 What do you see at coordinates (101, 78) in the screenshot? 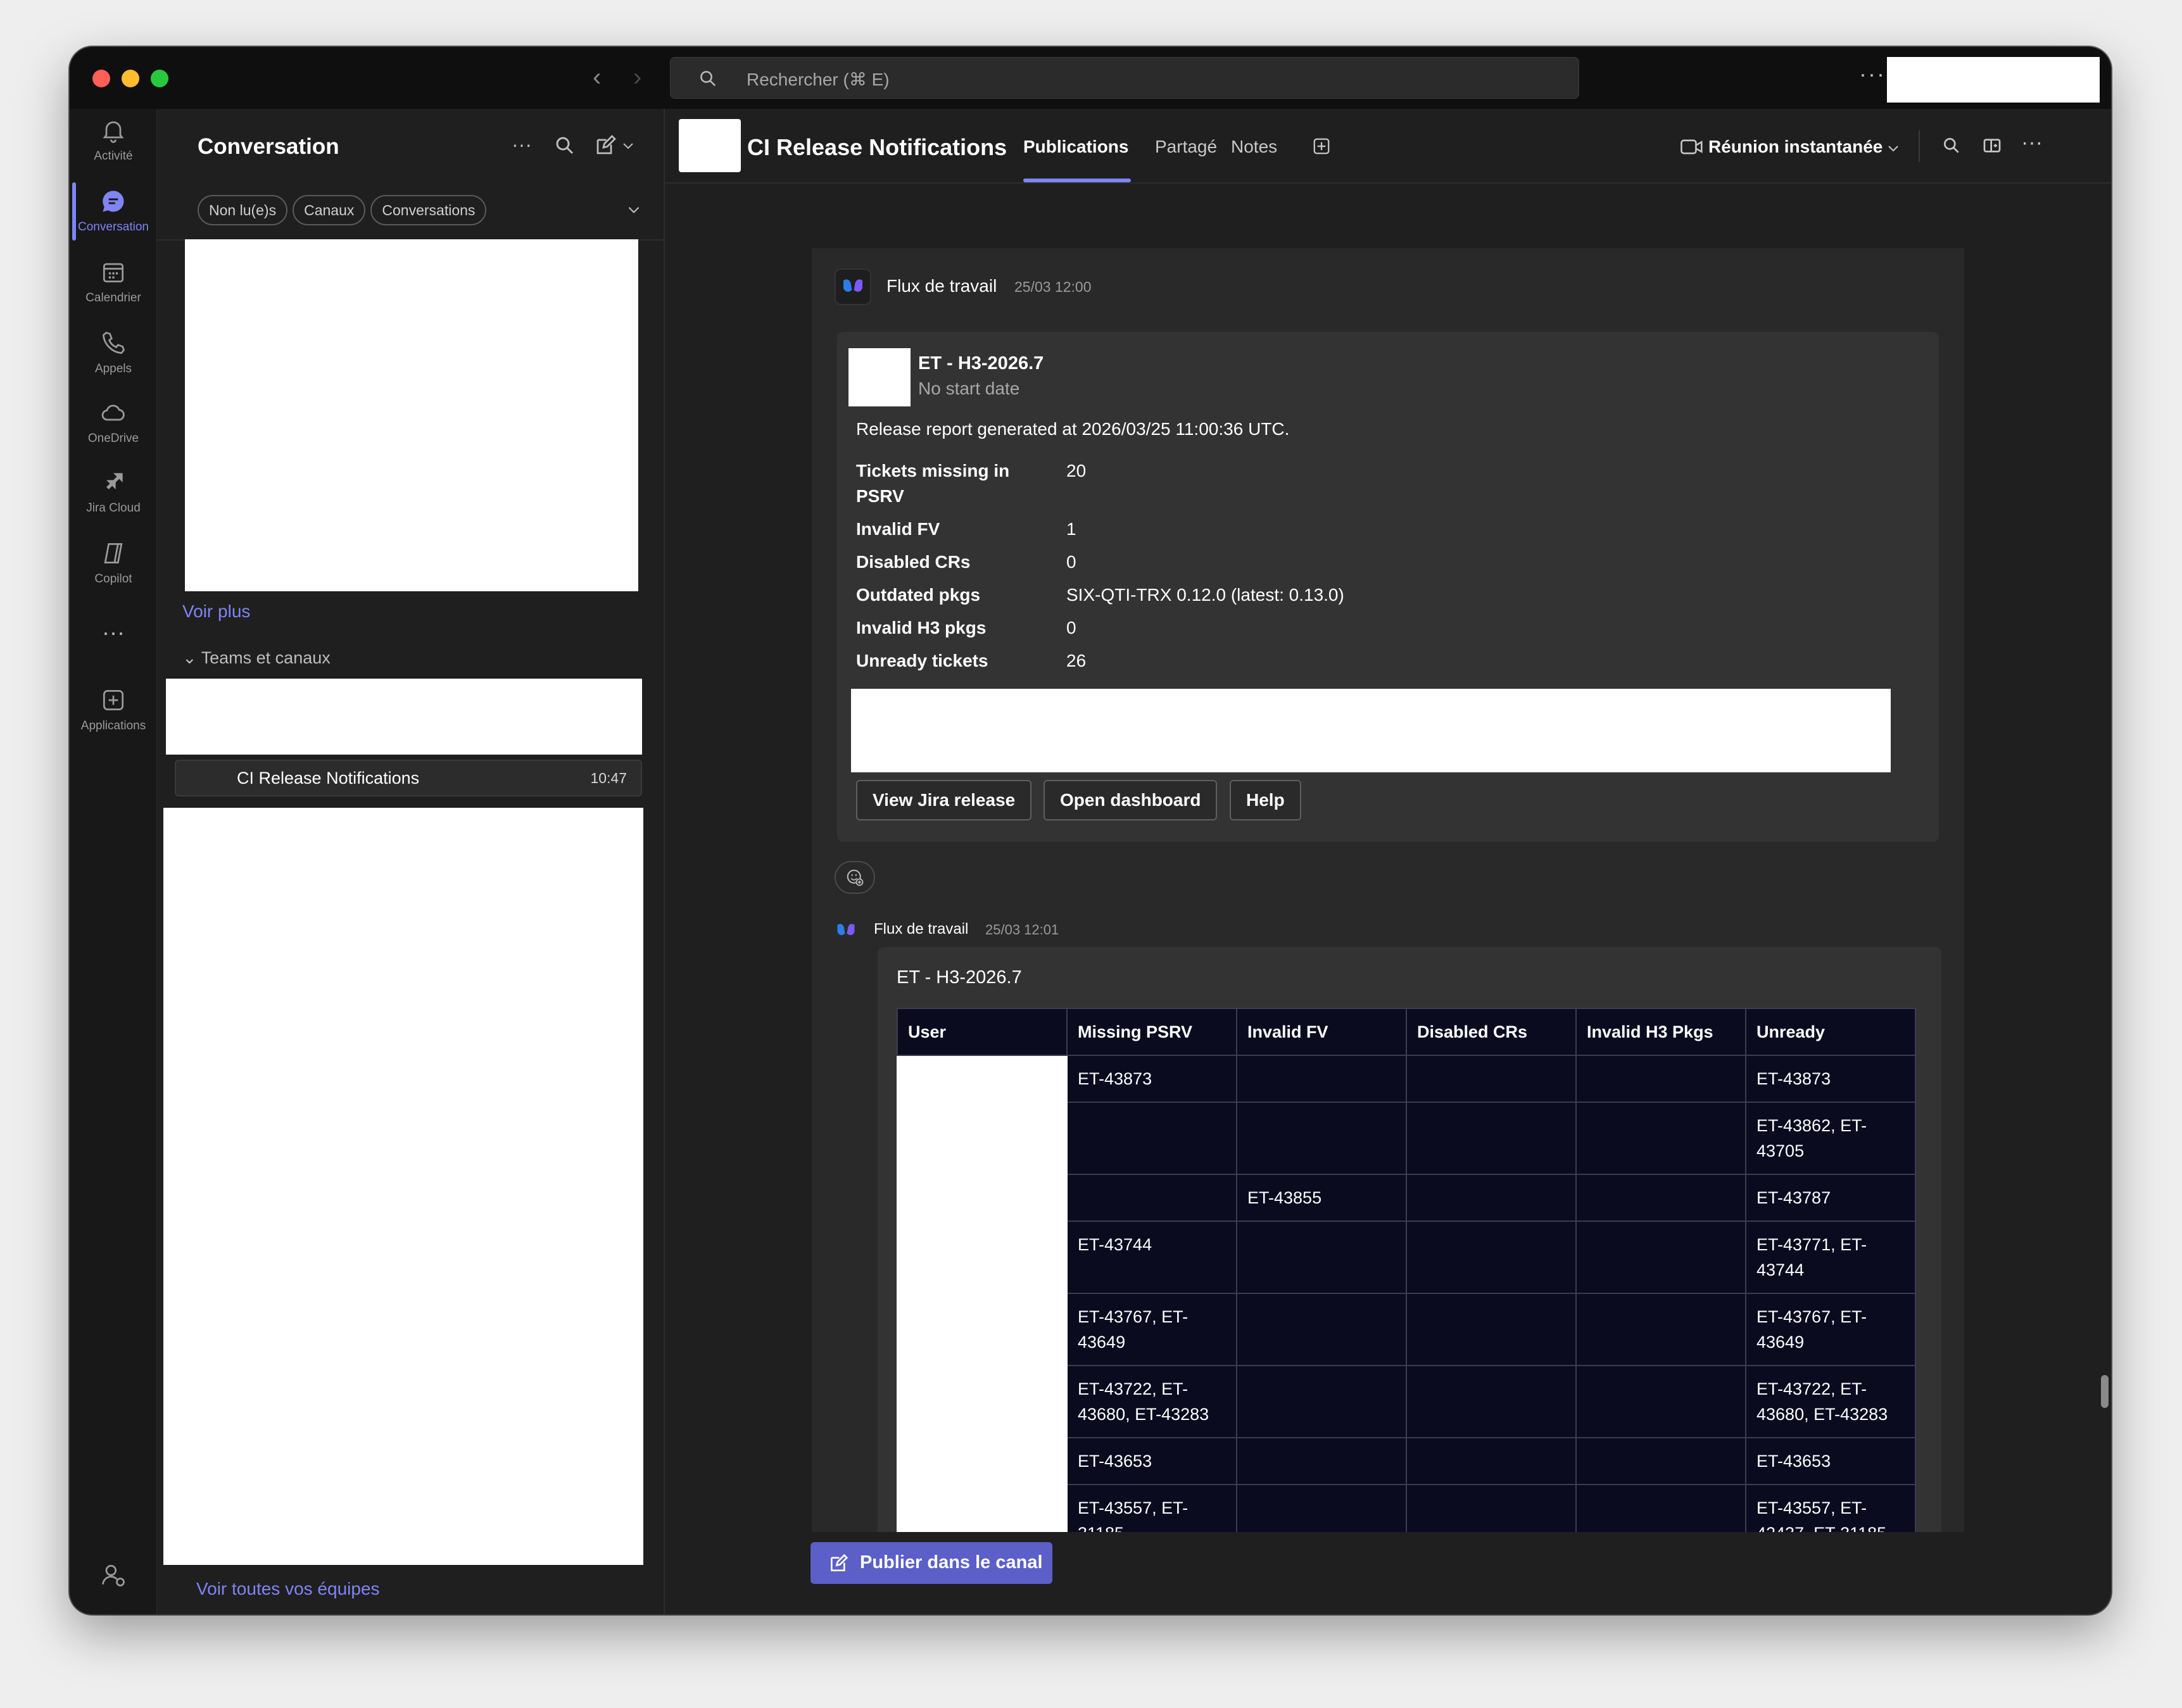
I see `close-window-button` at bounding box center [101, 78].